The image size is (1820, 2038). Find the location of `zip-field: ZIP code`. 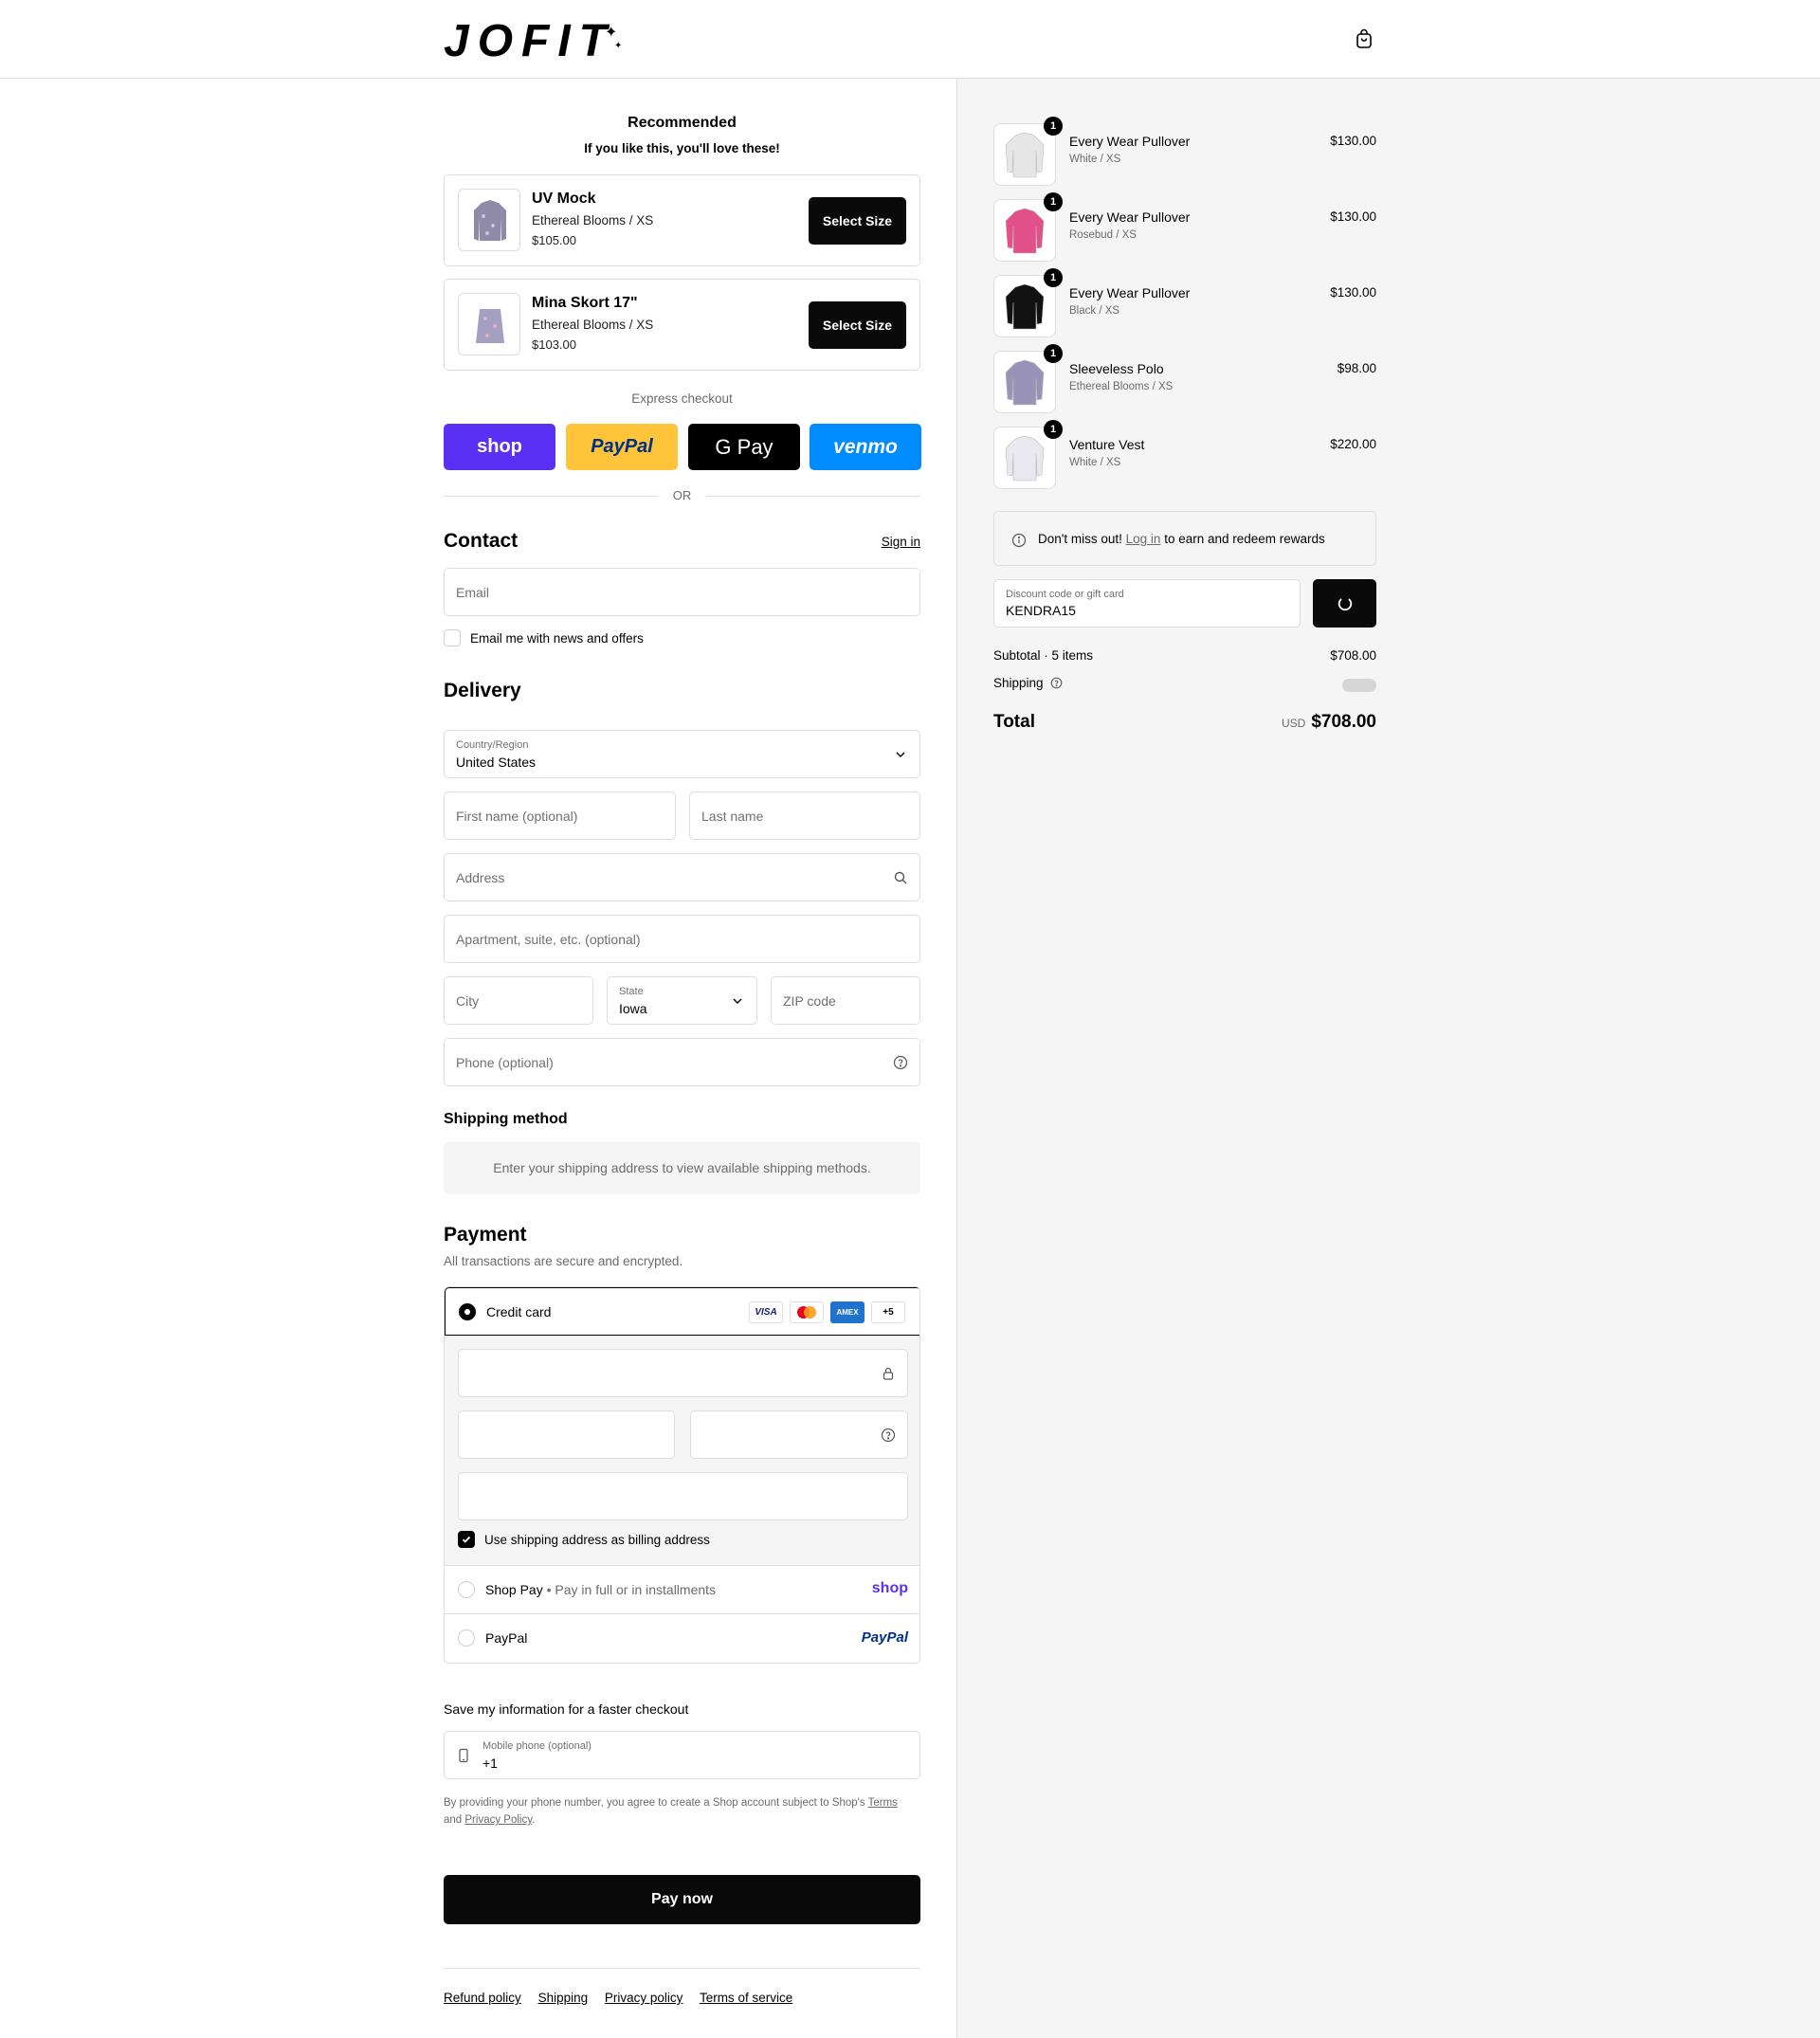

zip-field: ZIP code is located at coordinates (845, 1000).